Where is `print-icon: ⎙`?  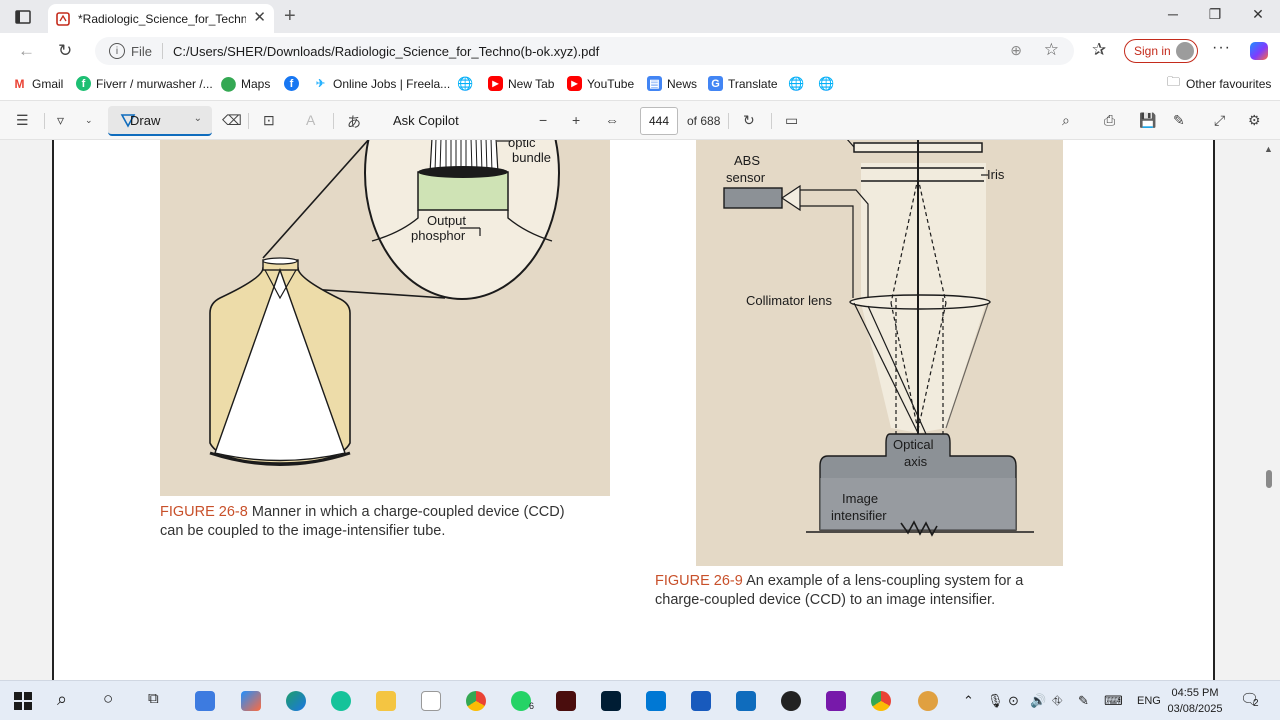
print-icon: ⎙ is located at coordinates (1109, 120).